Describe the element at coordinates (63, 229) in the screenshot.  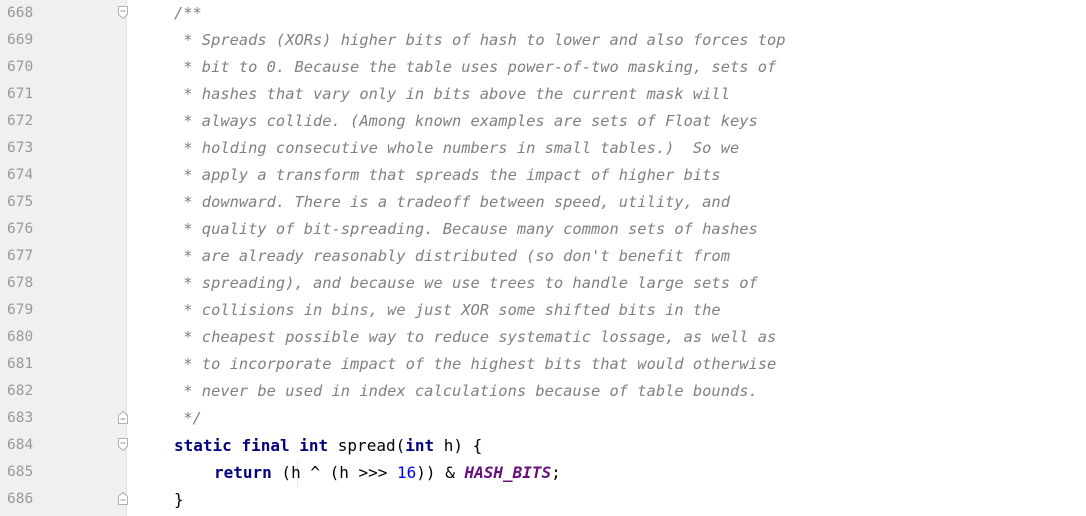
I see `gutter-row: 676` at that location.